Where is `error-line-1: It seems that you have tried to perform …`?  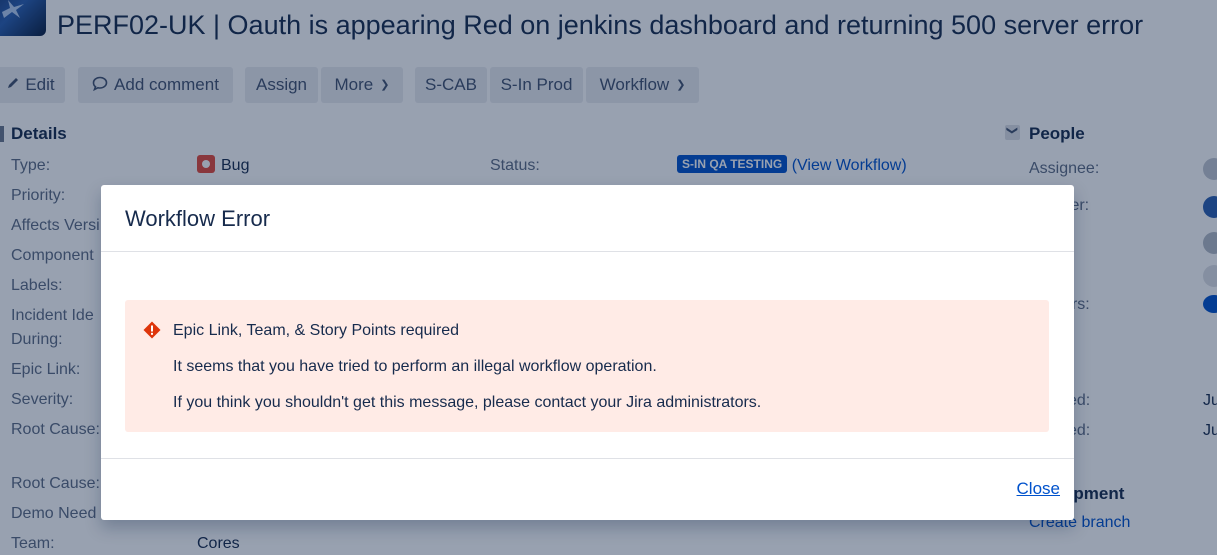 error-line-1: It seems that you have tried to perform … is located at coordinates (415, 366).